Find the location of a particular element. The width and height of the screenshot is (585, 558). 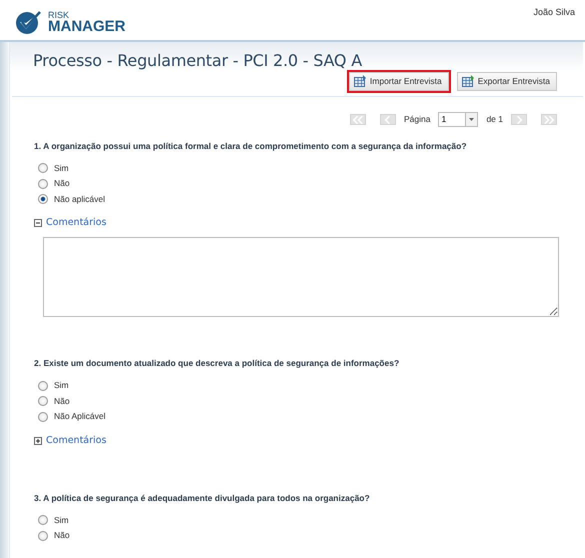

import-button: Importar Entrevista is located at coordinates (398, 81).